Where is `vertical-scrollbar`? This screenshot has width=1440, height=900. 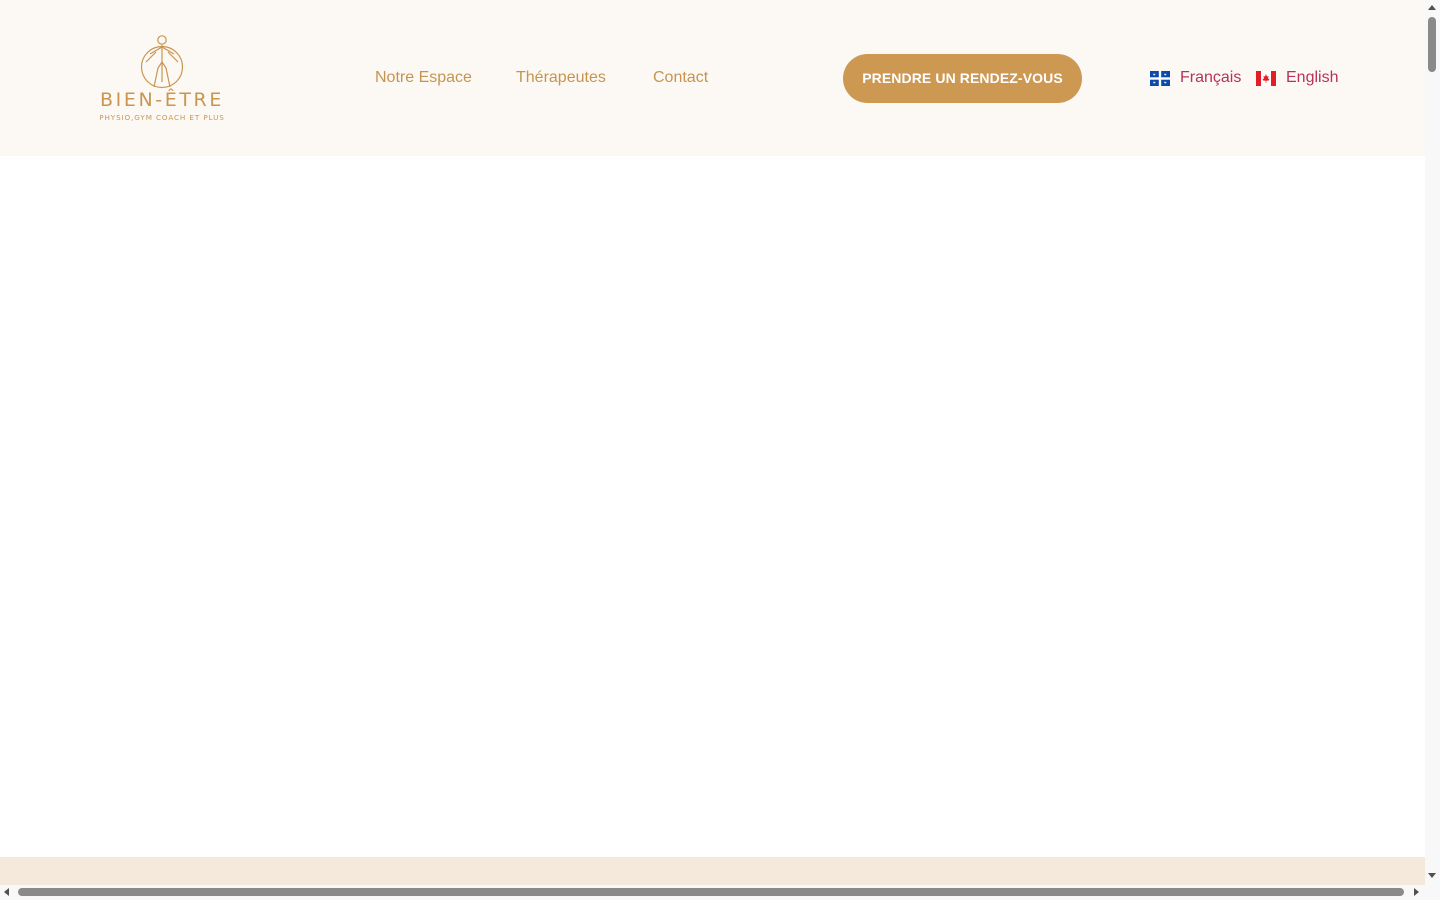 vertical-scrollbar is located at coordinates (1432, 442).